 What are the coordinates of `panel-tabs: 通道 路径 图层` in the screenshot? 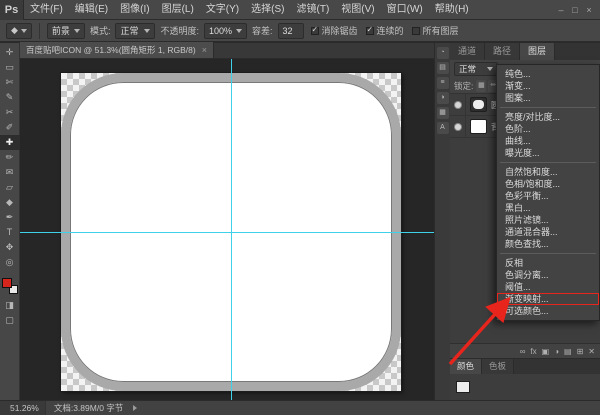 It's located at (525, 51).